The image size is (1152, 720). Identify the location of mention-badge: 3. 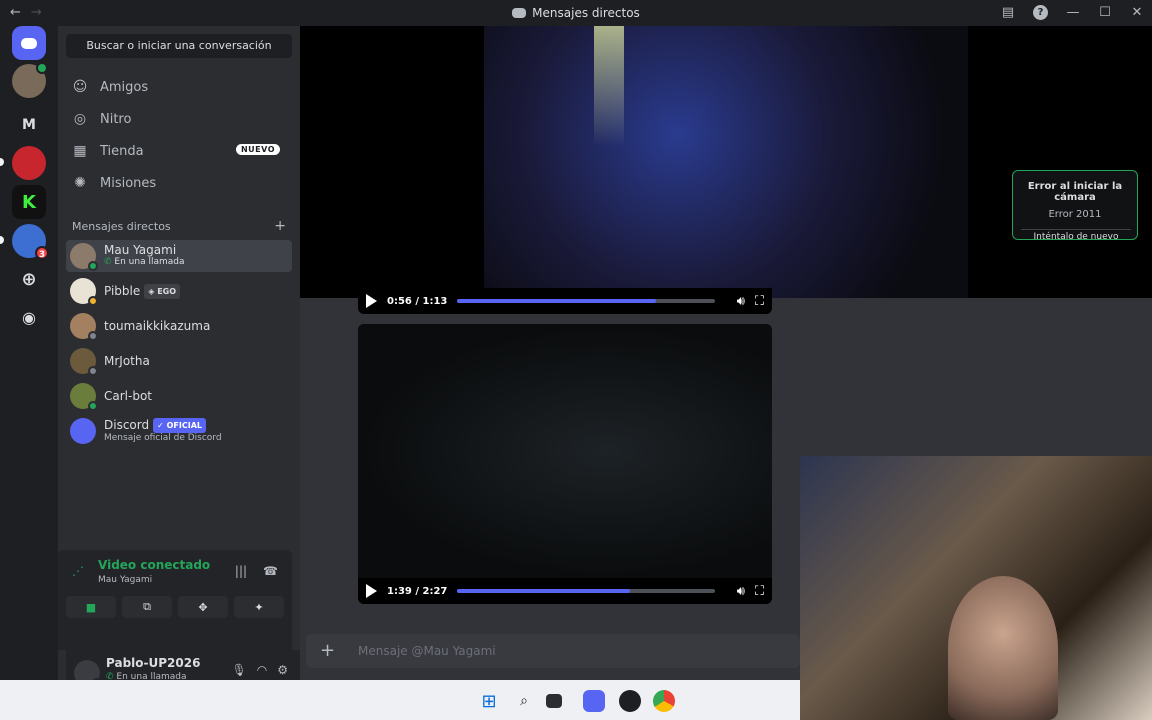
(42, 253).